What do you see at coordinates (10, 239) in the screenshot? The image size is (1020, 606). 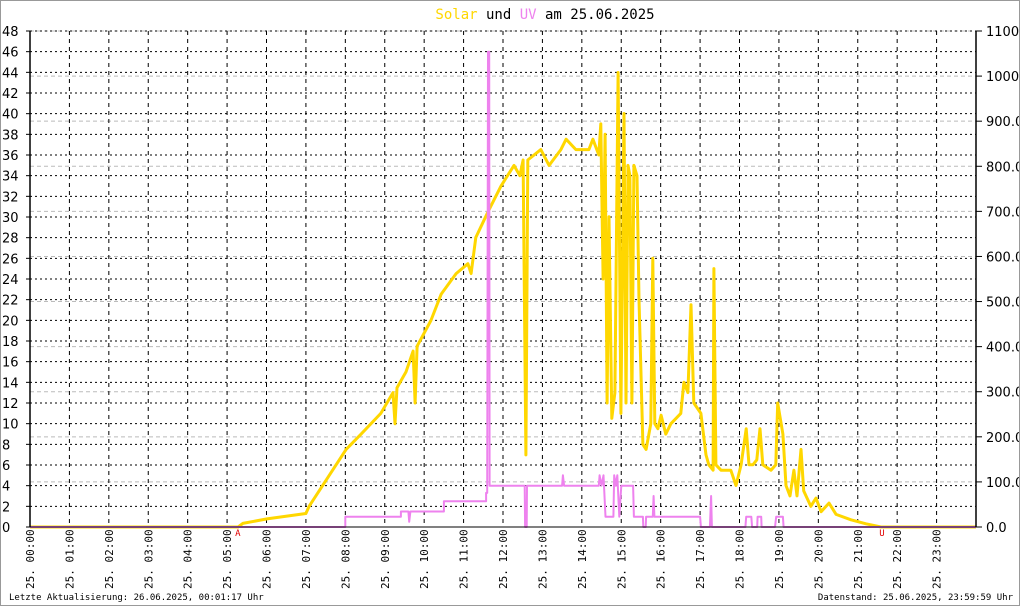 I see `left-tick-label: 28` at bounding box center [10, 239].